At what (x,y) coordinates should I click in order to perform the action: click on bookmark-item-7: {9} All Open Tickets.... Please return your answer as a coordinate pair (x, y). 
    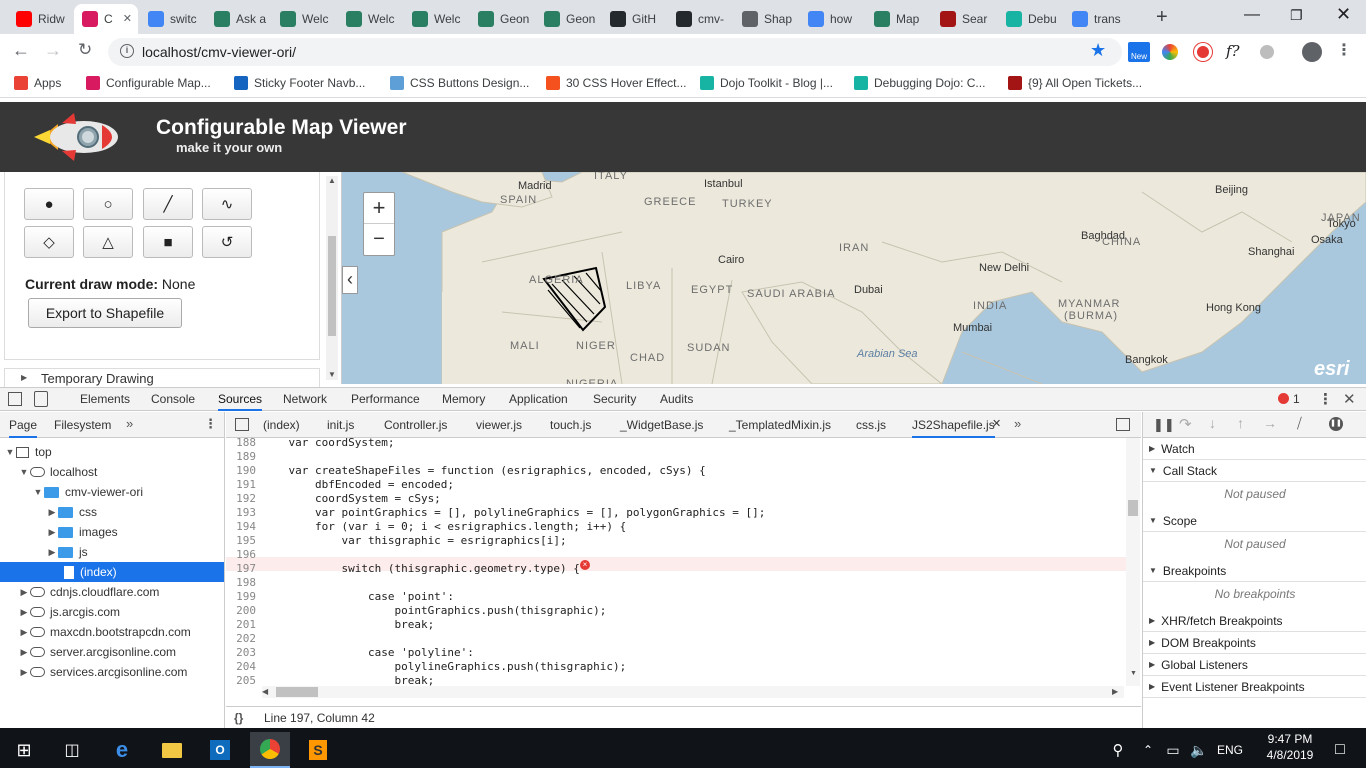
    Looking at the image, I should click on (1075, 83).